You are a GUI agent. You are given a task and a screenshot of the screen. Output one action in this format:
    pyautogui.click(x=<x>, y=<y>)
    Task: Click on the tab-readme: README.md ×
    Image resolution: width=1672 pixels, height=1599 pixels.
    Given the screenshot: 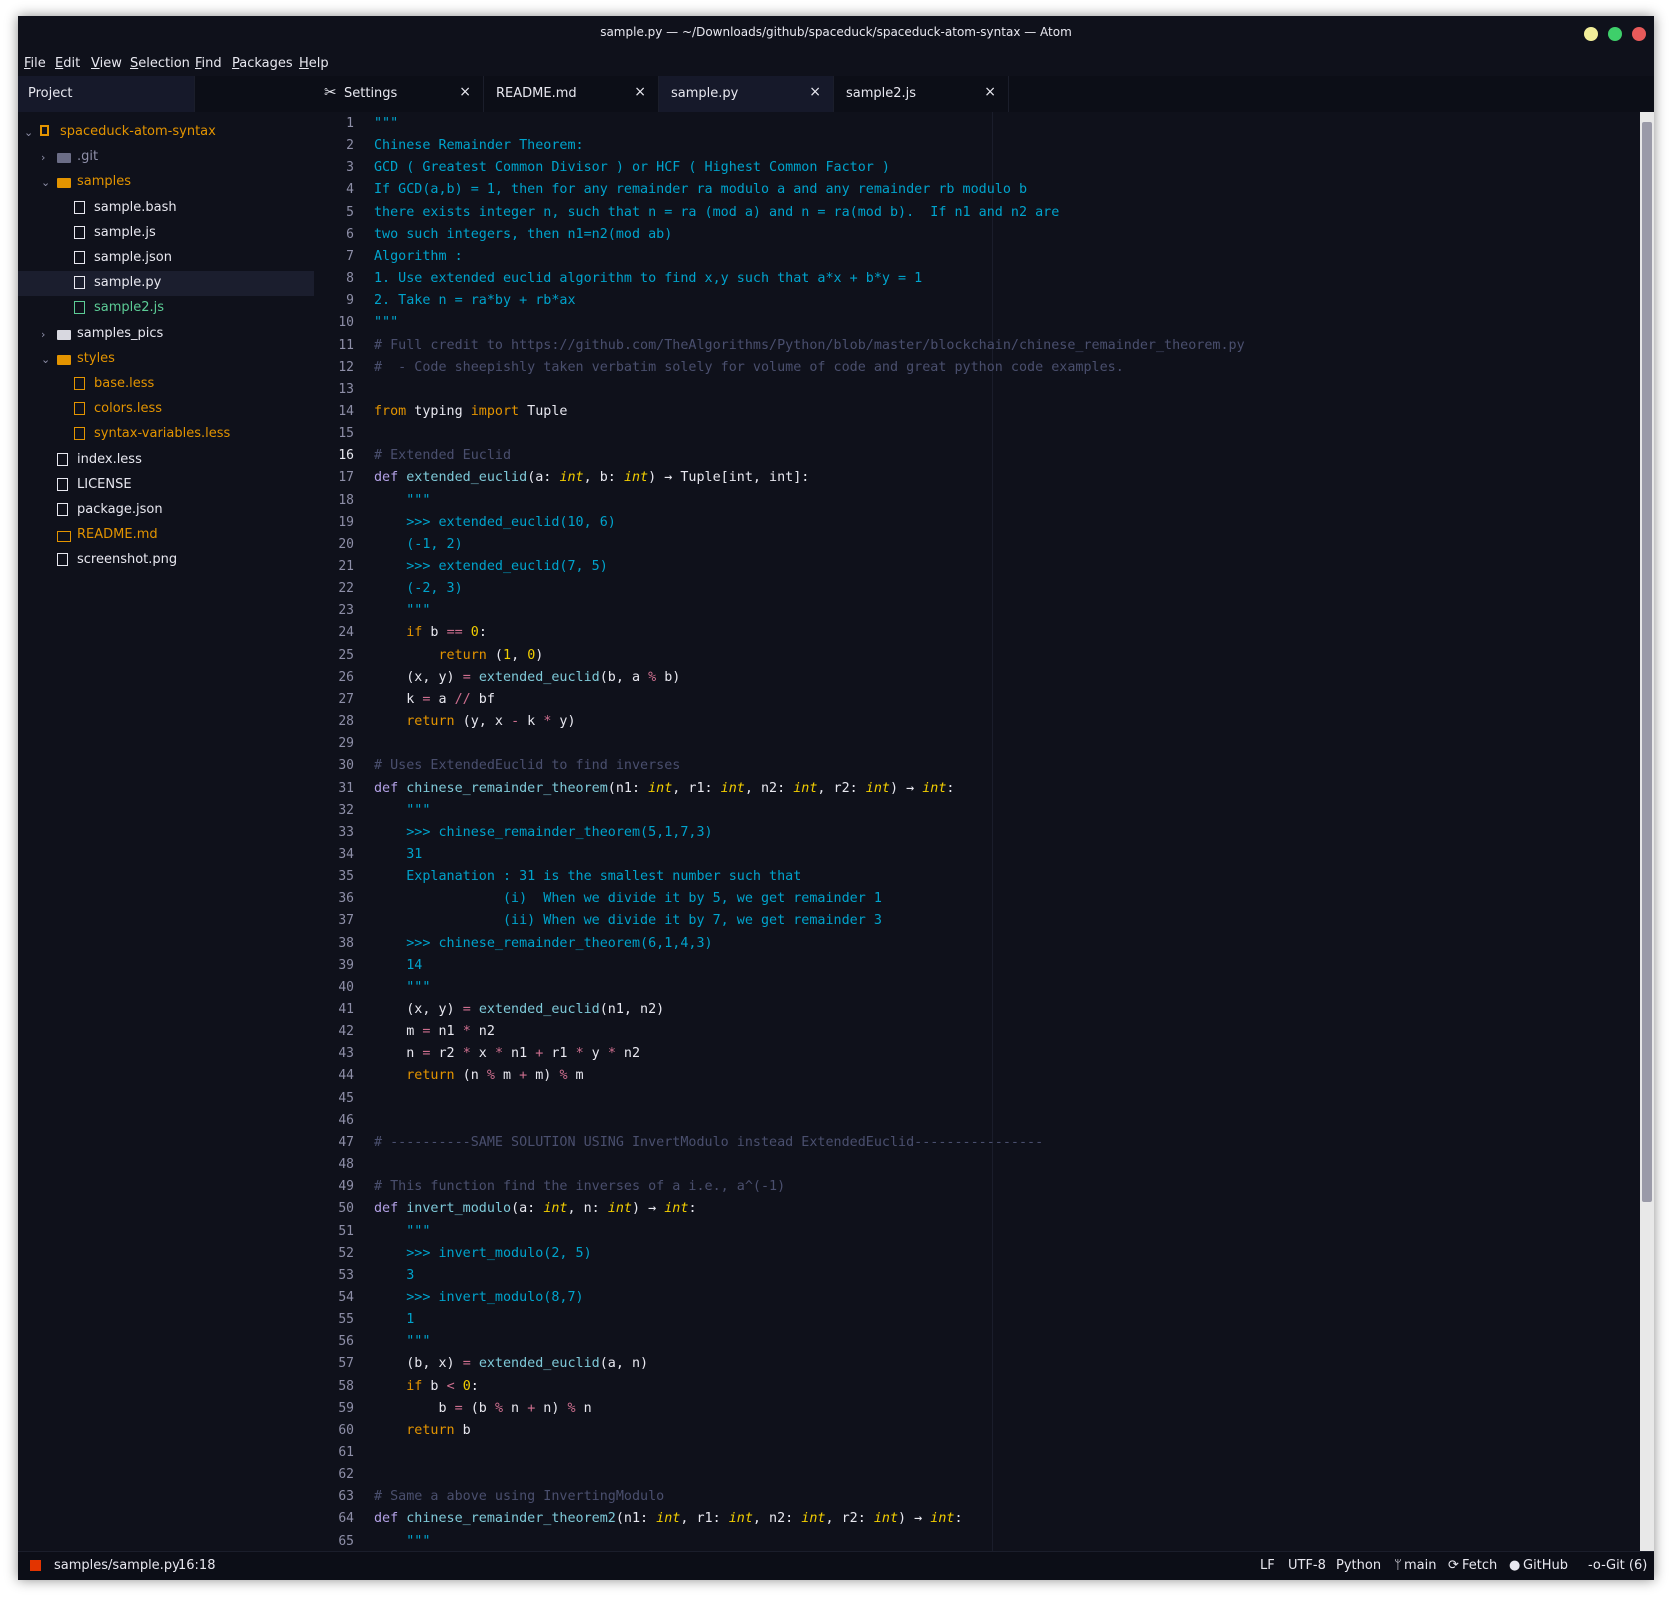 What is the action you would take?
    pyautogui.click(x=571, y=94)
    